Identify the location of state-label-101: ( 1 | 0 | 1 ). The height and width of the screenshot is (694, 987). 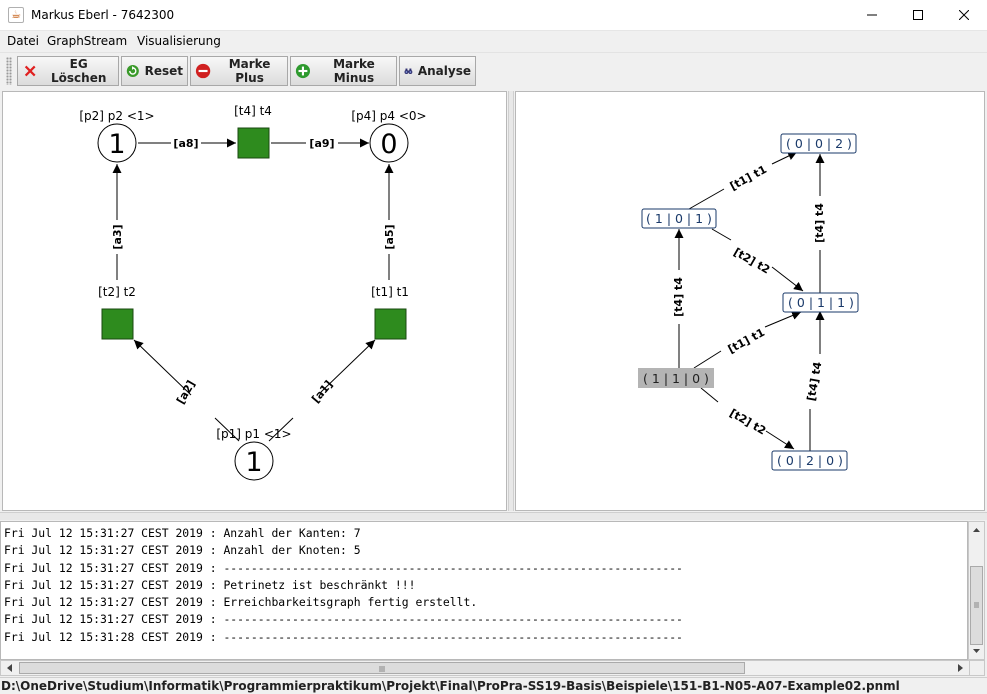
(679, 218).